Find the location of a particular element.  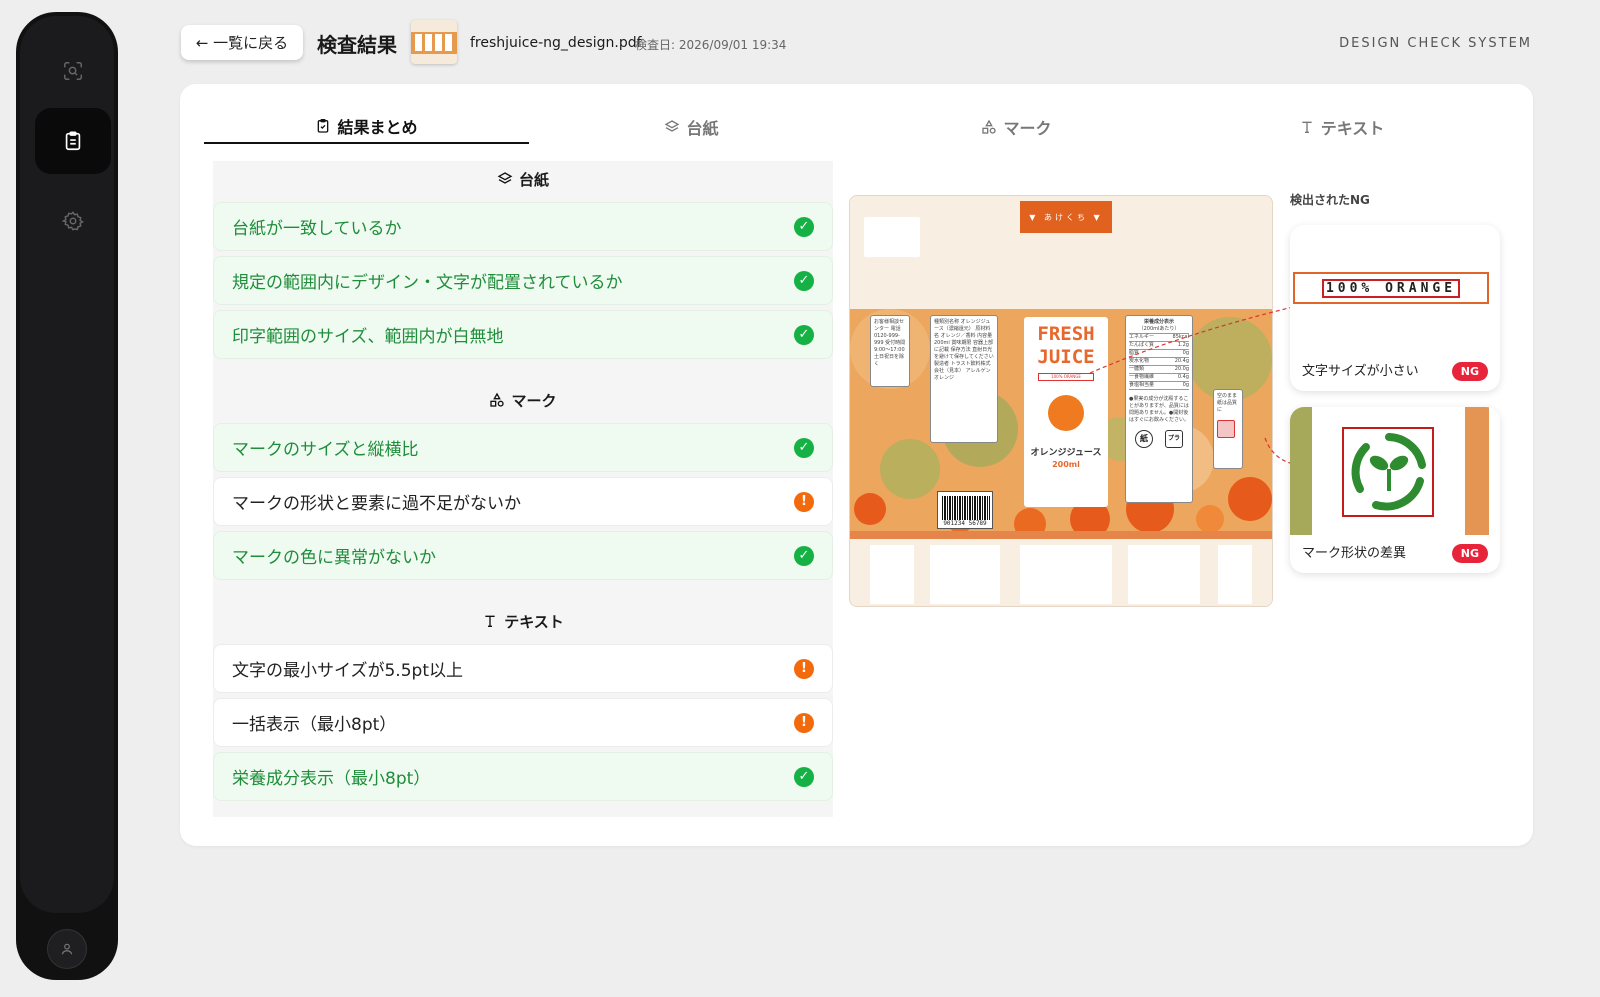

scan-search-icon is located at coordinates (73, 71).